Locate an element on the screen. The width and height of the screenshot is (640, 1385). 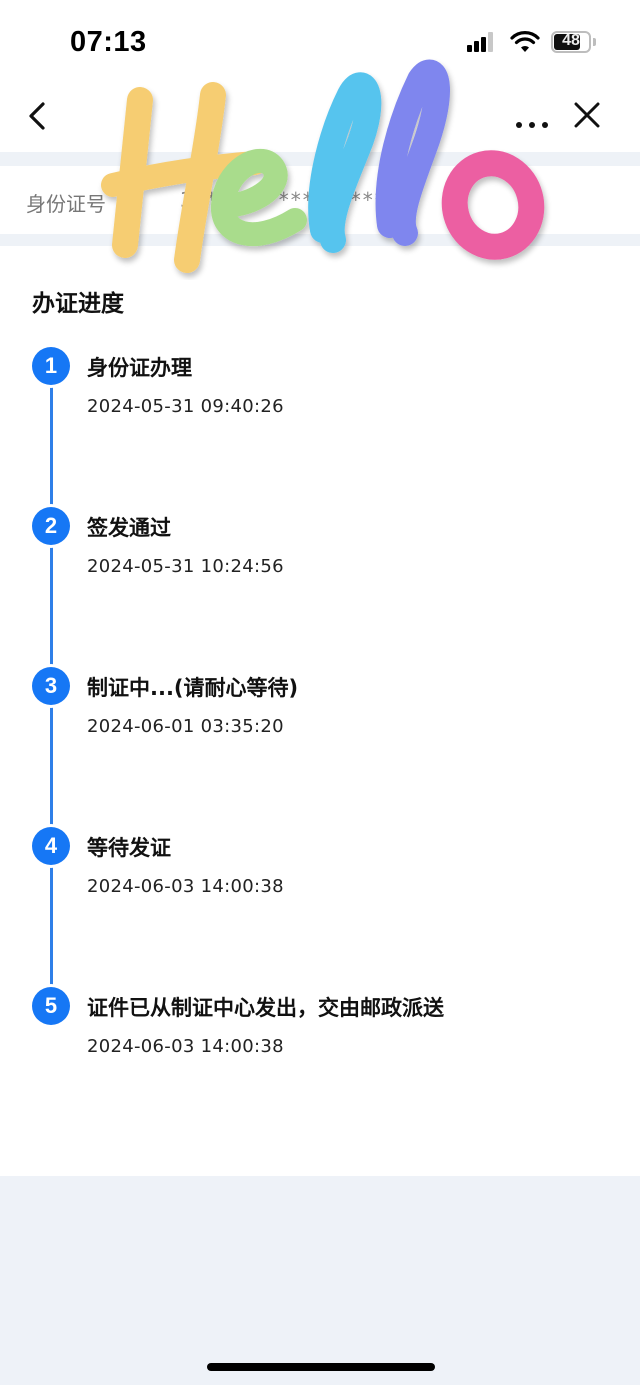
step-title: 证件已从制证中心发出，交由邮政派送 is located at coordinates (265, 1008).